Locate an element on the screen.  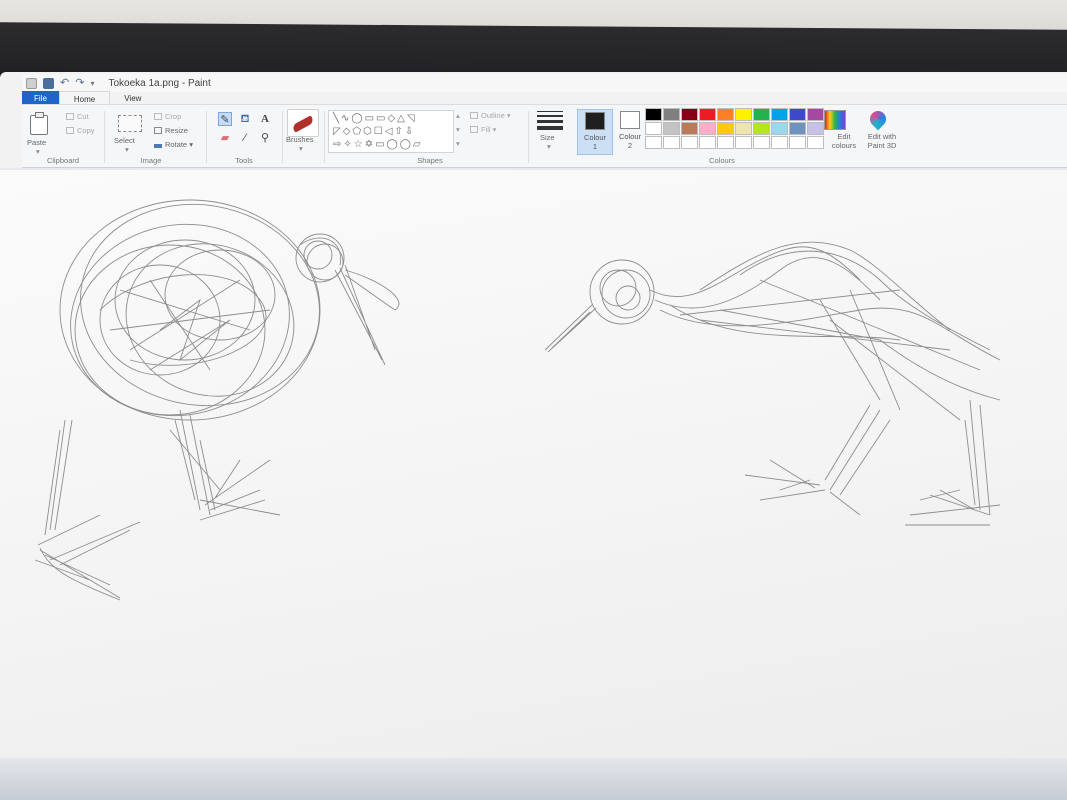
colour-2-button: Colour 2 is located at coordinates (630, 132).